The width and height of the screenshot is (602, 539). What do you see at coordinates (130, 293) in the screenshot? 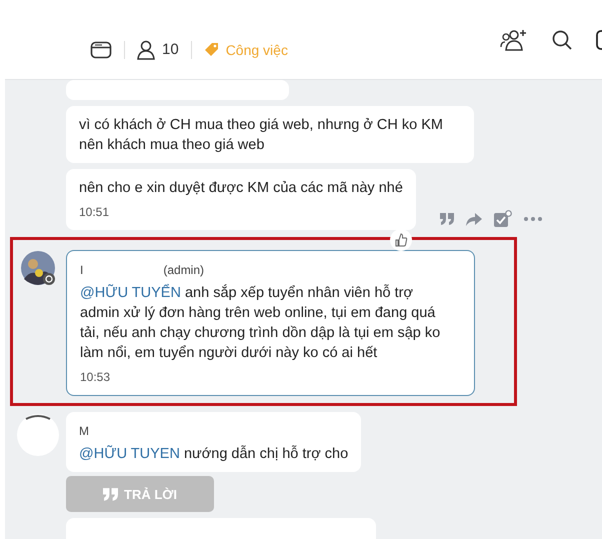
I see `mention-link: @HỮU TUYỂN` at bounding box center [130, 293].